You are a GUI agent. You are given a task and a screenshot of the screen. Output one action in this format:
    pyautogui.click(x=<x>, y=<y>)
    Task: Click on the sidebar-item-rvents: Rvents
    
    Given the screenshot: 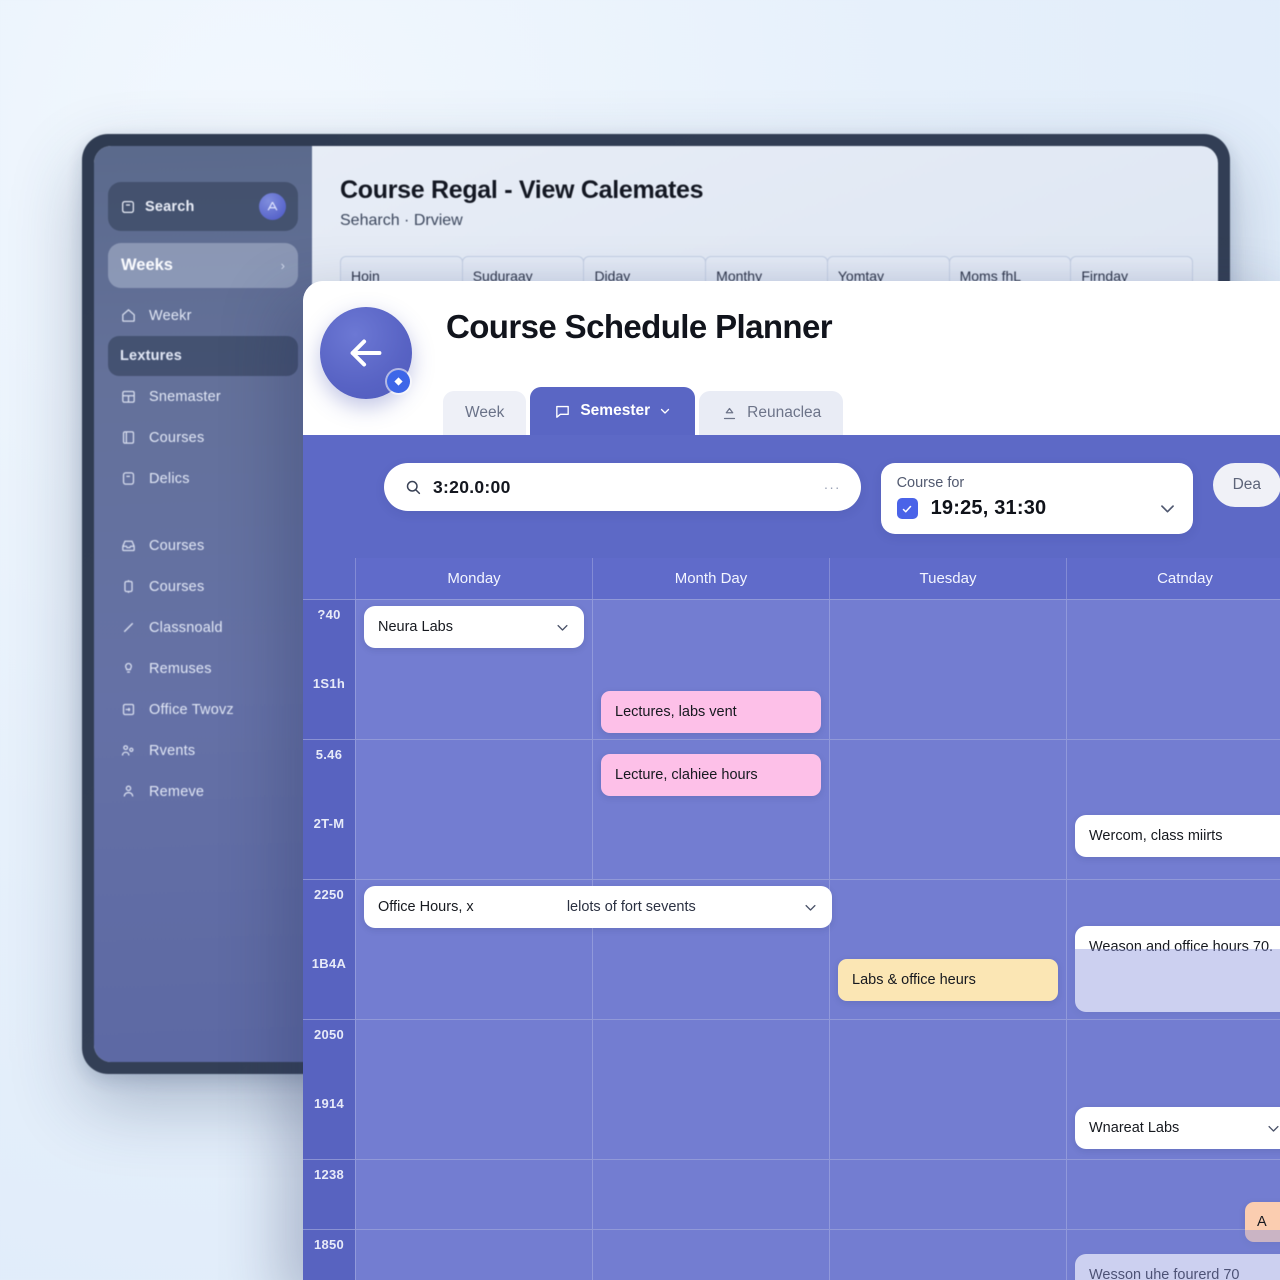 What is the action you would take?
    pyautogui.click(x=203, y=750)
    